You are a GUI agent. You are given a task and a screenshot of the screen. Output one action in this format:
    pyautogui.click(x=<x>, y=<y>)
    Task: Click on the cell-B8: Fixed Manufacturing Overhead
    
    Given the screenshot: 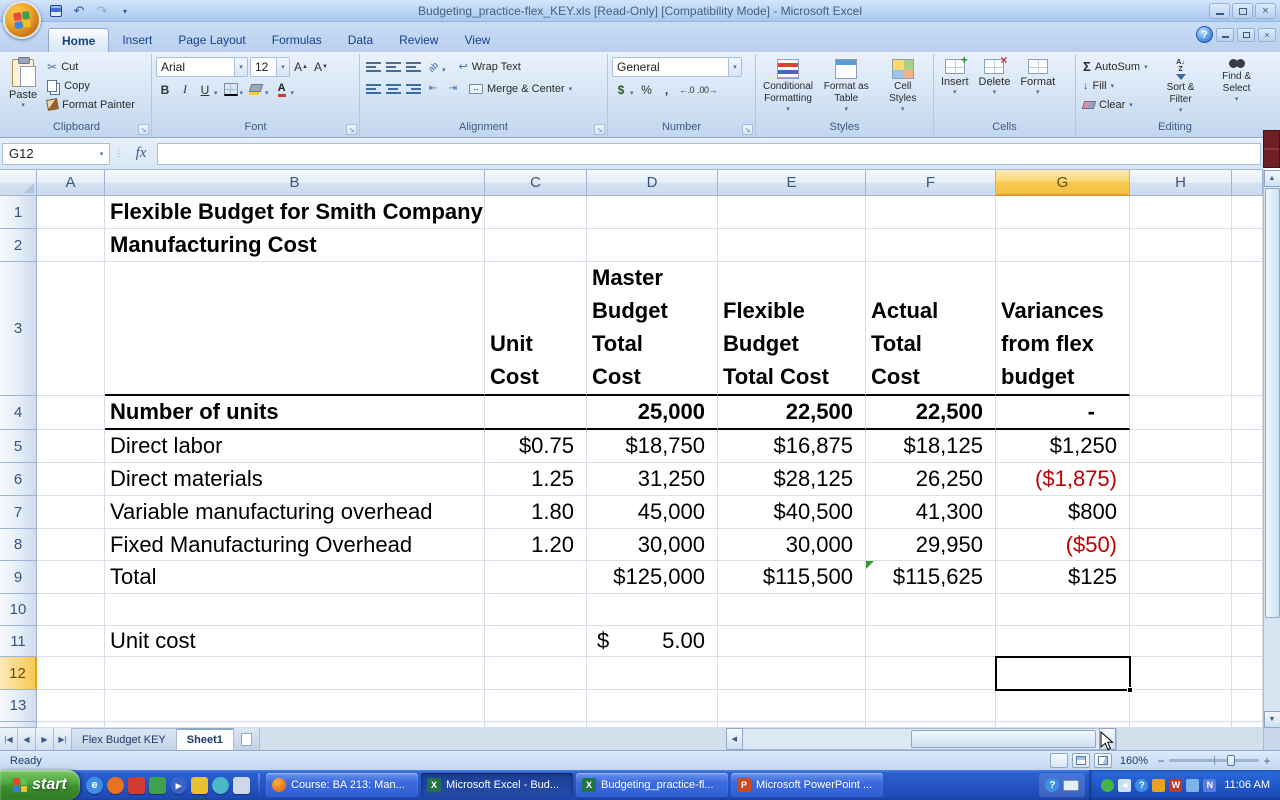 What is the action you would take?
    pyautogui.click(x=295, y=545)
    